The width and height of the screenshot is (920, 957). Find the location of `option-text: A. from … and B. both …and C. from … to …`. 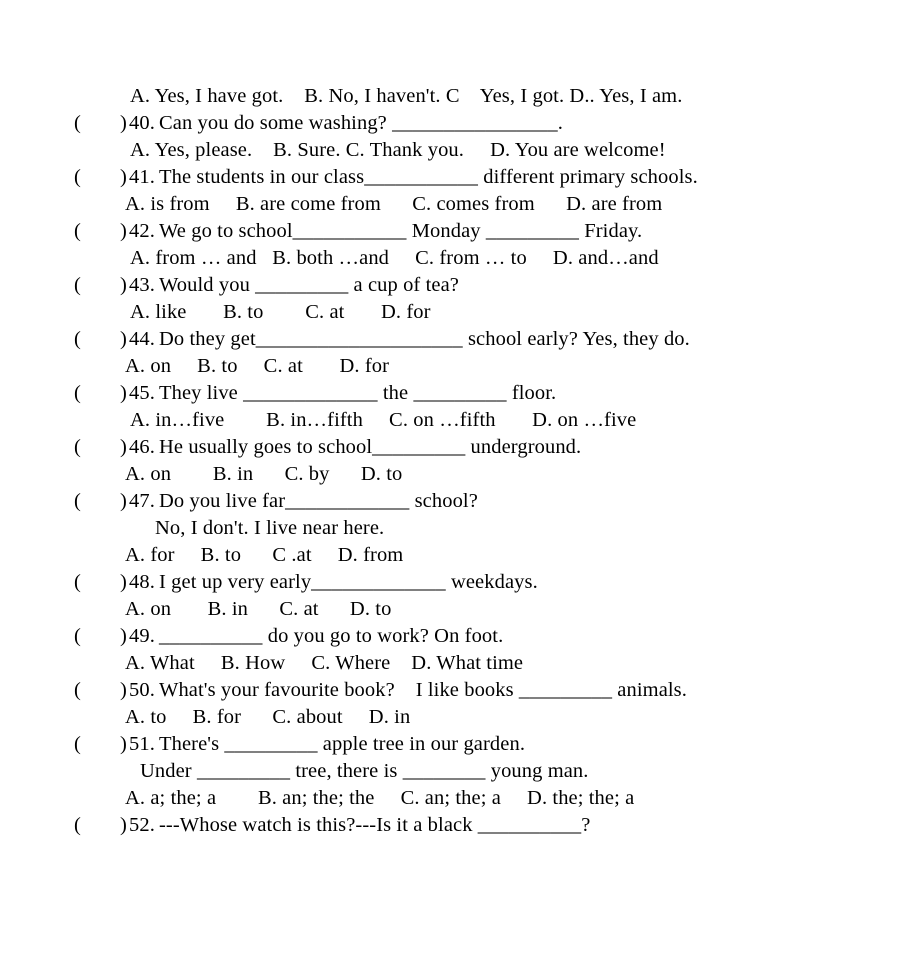

option-text: A. from … and B. both …and C. from … to … is located at coordinates (394, 258).